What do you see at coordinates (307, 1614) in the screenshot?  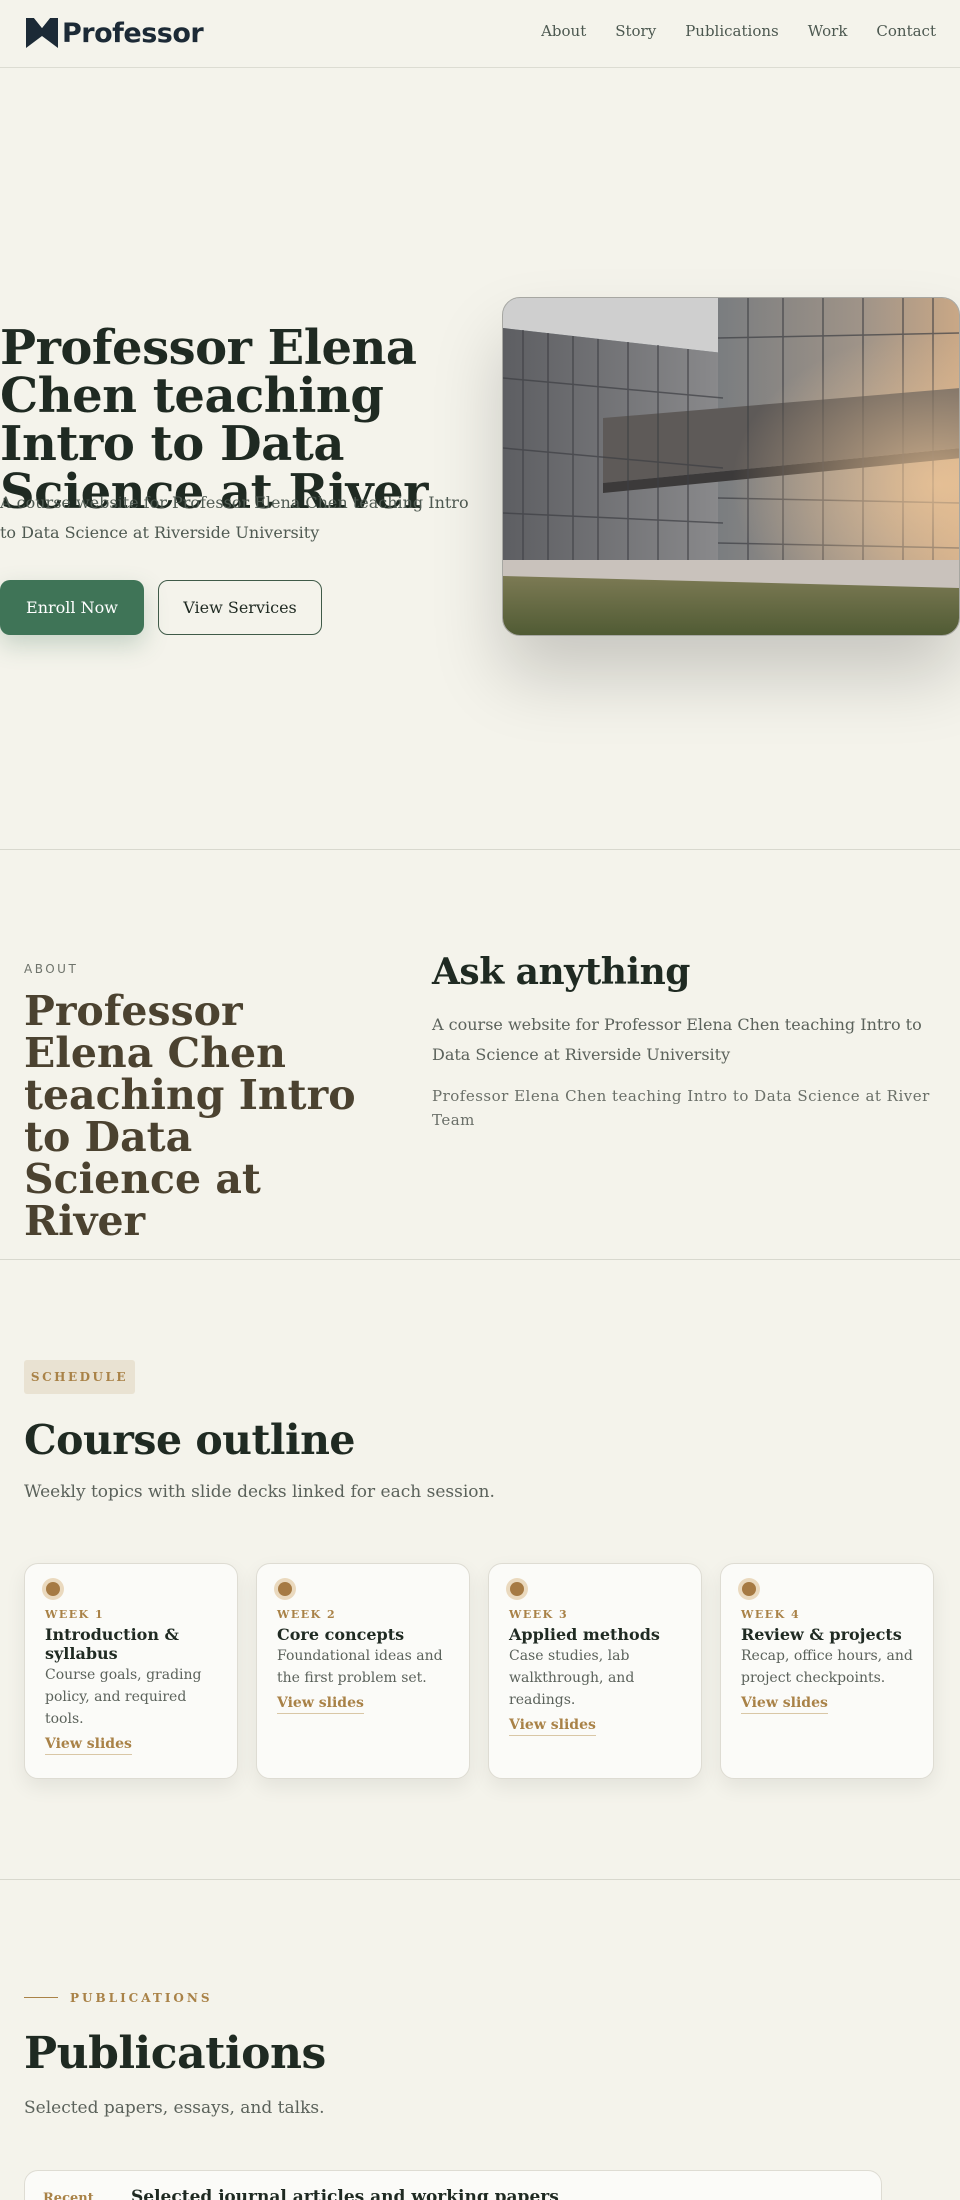 I see `week-label: WEEK 2` at bounding box center [307, 1614].